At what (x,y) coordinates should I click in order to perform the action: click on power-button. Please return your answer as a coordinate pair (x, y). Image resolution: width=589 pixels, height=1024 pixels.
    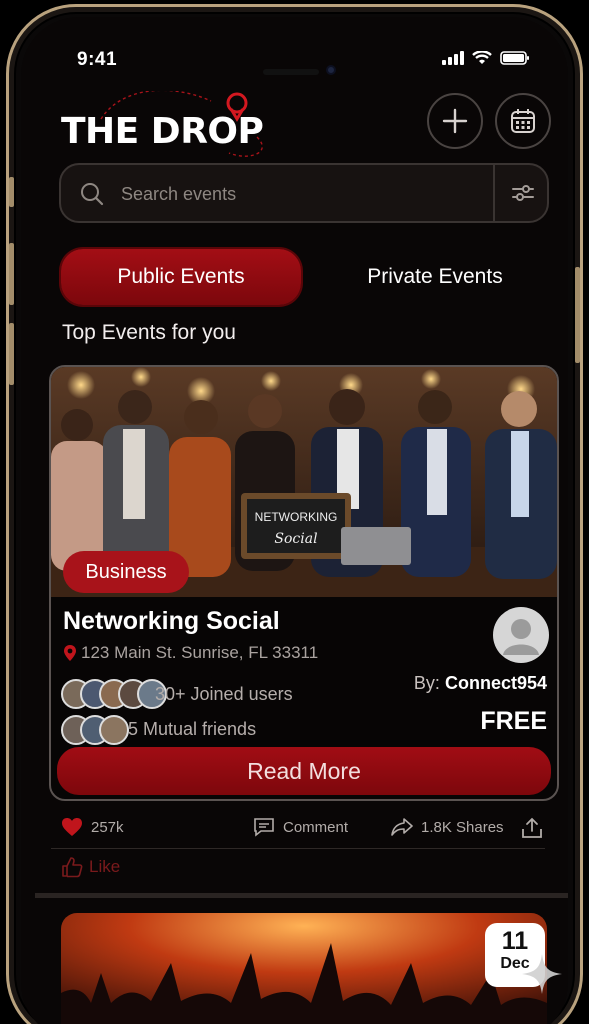
    Looking at the image, I should click on (577, 315).